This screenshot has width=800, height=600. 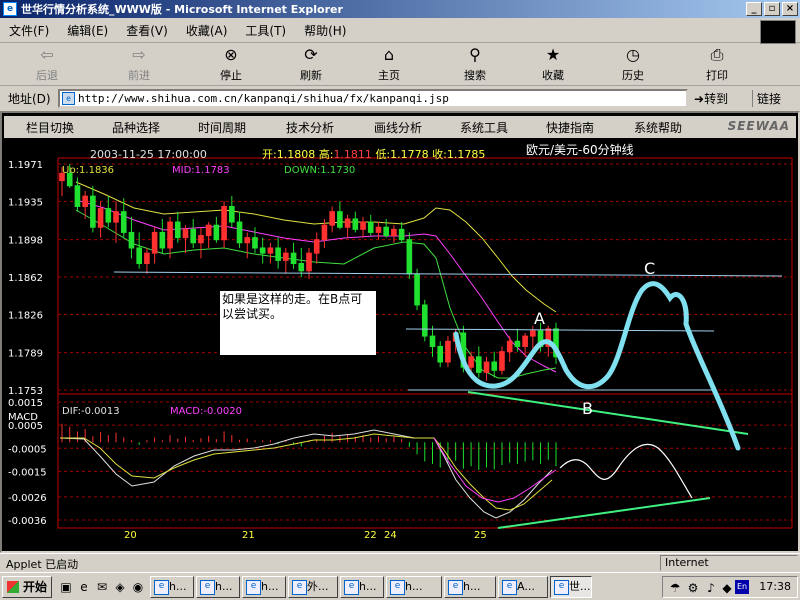 I want to click on maximize-button: ▫, so click(x=772, y=9).